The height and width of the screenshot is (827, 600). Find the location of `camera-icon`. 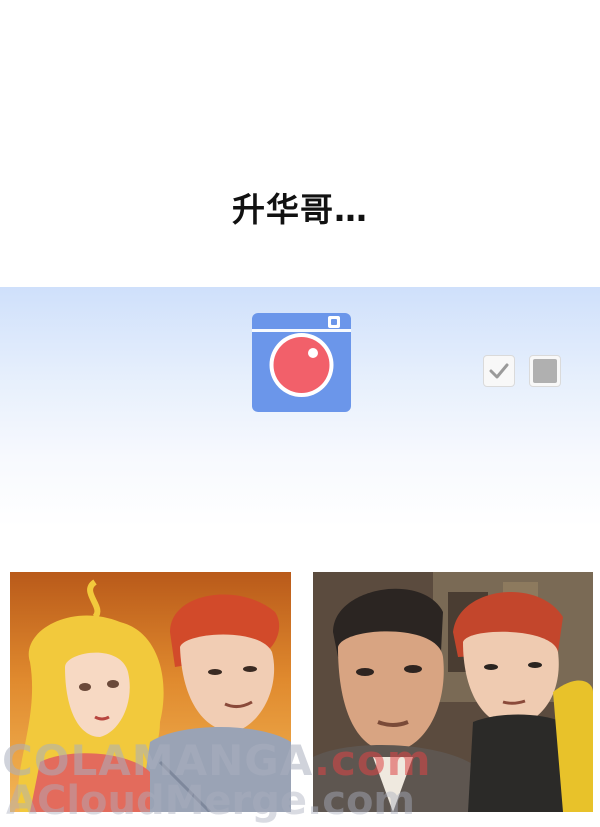

camera-icon is located at coordinates (301, 362).